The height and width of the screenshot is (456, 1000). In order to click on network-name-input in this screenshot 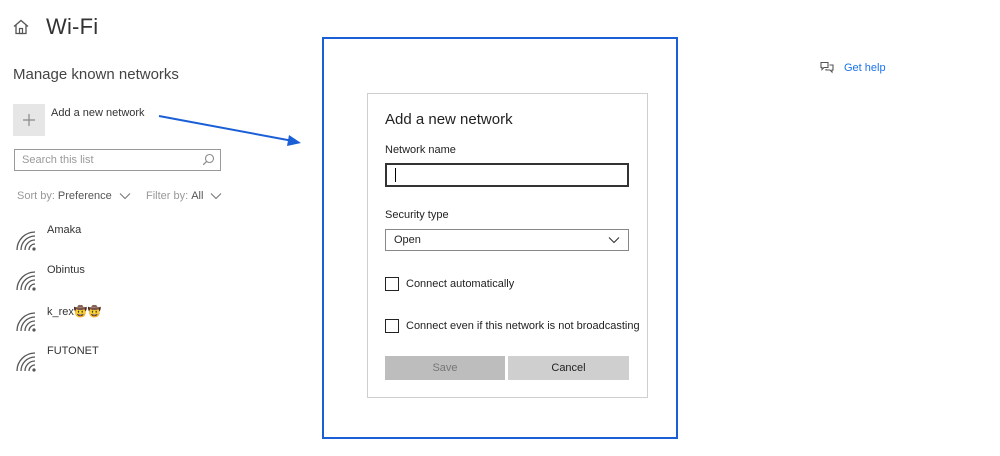, I will do `click(508, 175)`.